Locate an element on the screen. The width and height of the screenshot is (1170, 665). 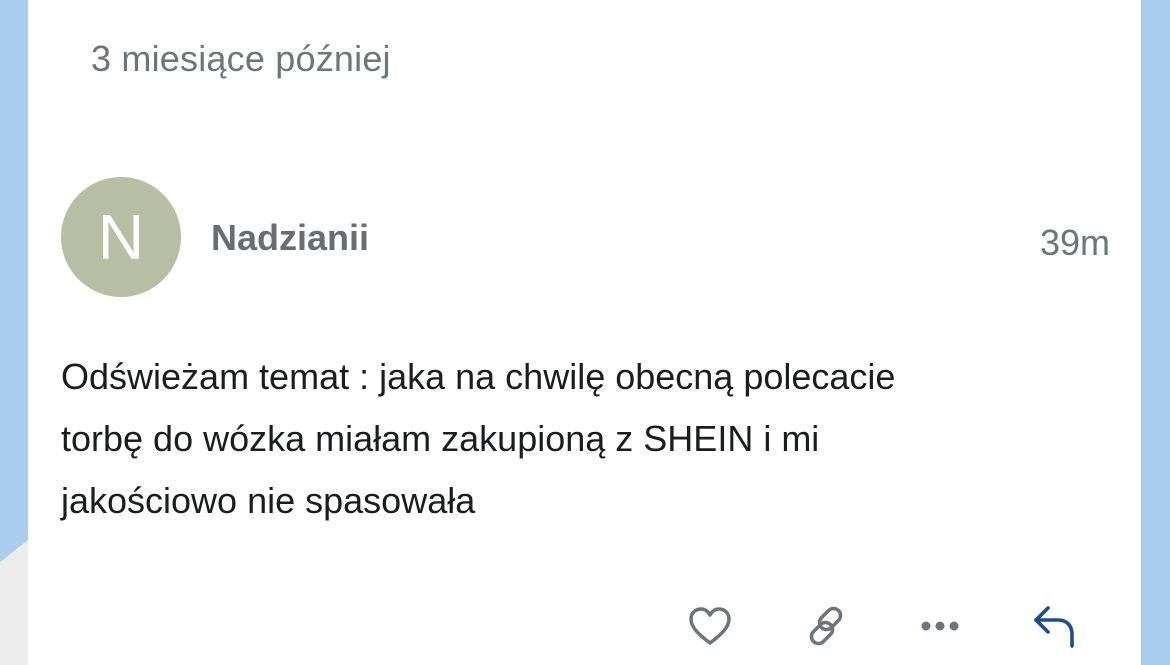
username: Nadzianii is located at coordinates (290, 238).